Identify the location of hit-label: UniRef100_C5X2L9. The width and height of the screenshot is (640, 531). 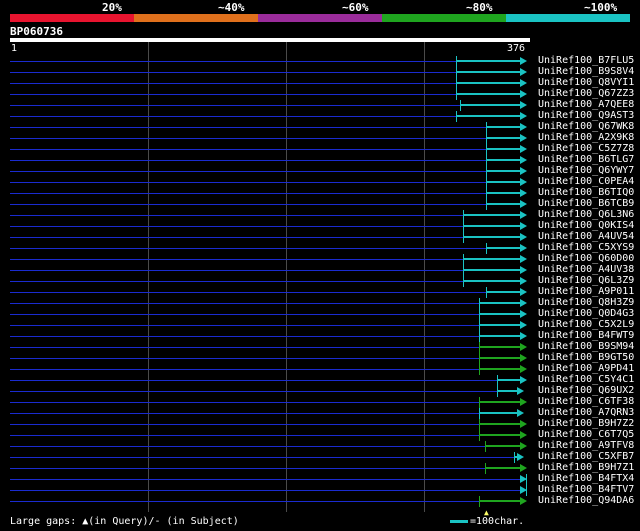
(586, 324).